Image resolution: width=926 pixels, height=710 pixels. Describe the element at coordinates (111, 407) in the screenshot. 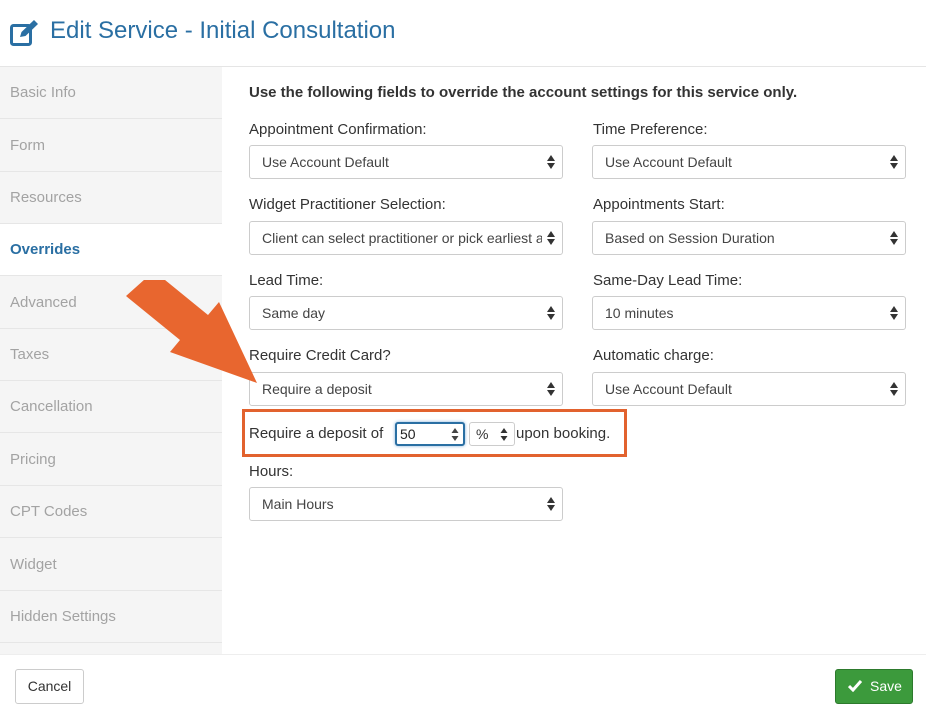

I see `sidebar-item-cancellation: Cancellation` at that location.